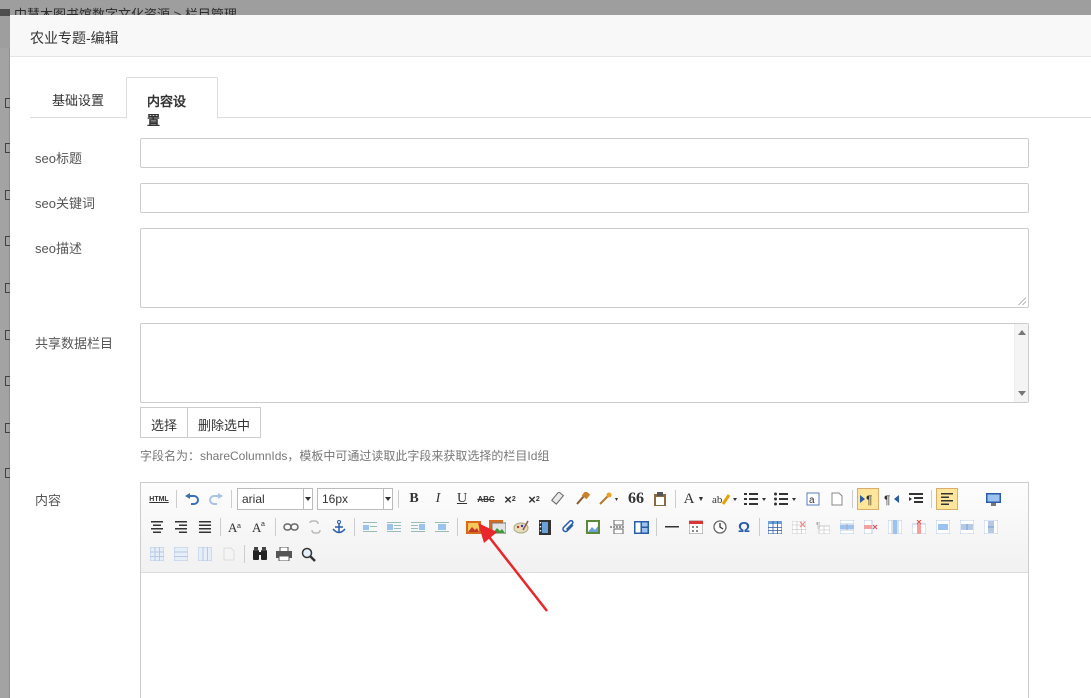  I want to click on scroll-down-icon, so click(1022, 393).